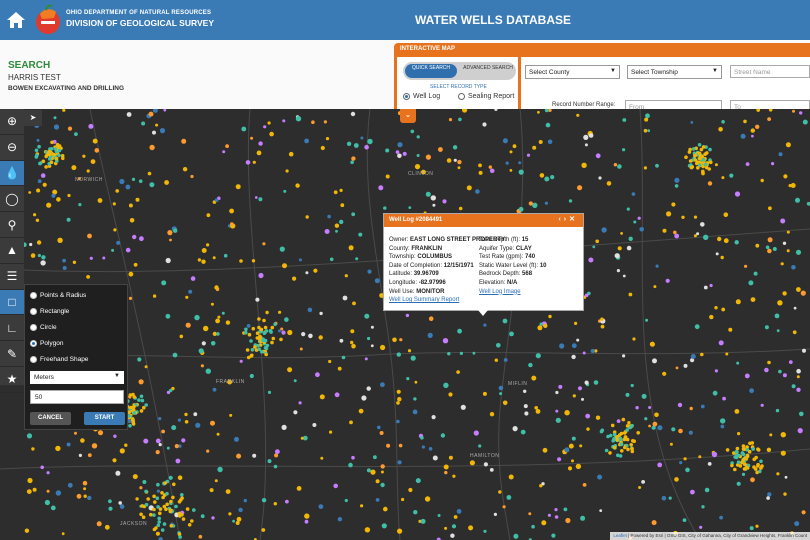  What do you see at coordinates (421, 96) in the screenshot?
I see `radio-well-log: Well Log` at bounding box center [421, 96].